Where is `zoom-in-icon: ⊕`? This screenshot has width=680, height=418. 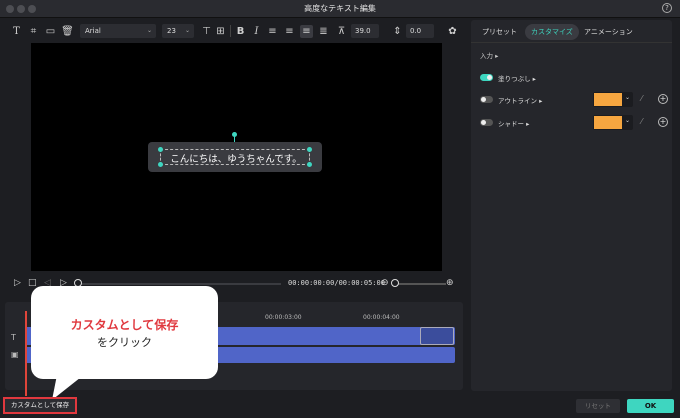
zoom-in-icon: ⊕ is located at coordinates (450, 283).